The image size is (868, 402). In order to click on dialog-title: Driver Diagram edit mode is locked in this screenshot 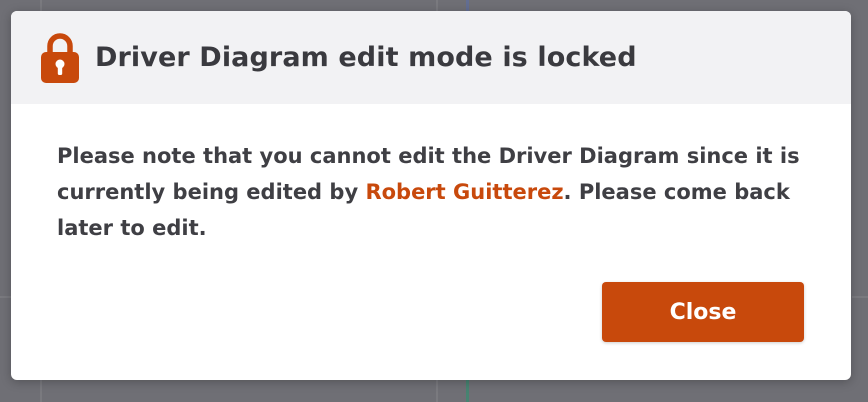, I will do `click(366, 57)`.